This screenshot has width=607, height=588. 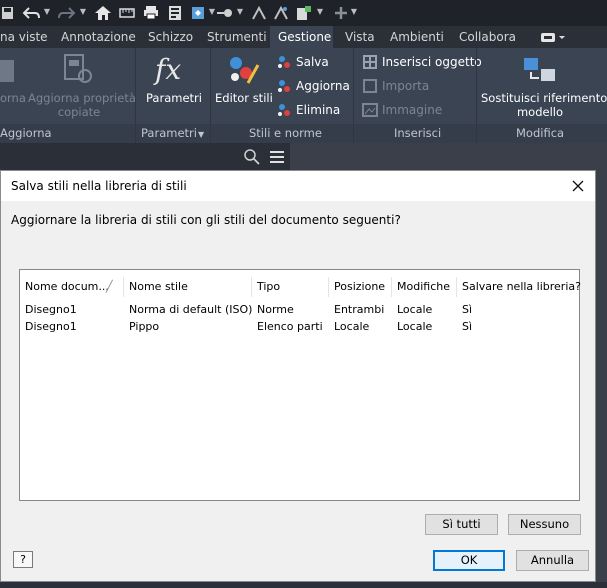 I want to click on aggiorna-proprieta-label-1: Aggiorna proprietà, so click(x=82, y=98).